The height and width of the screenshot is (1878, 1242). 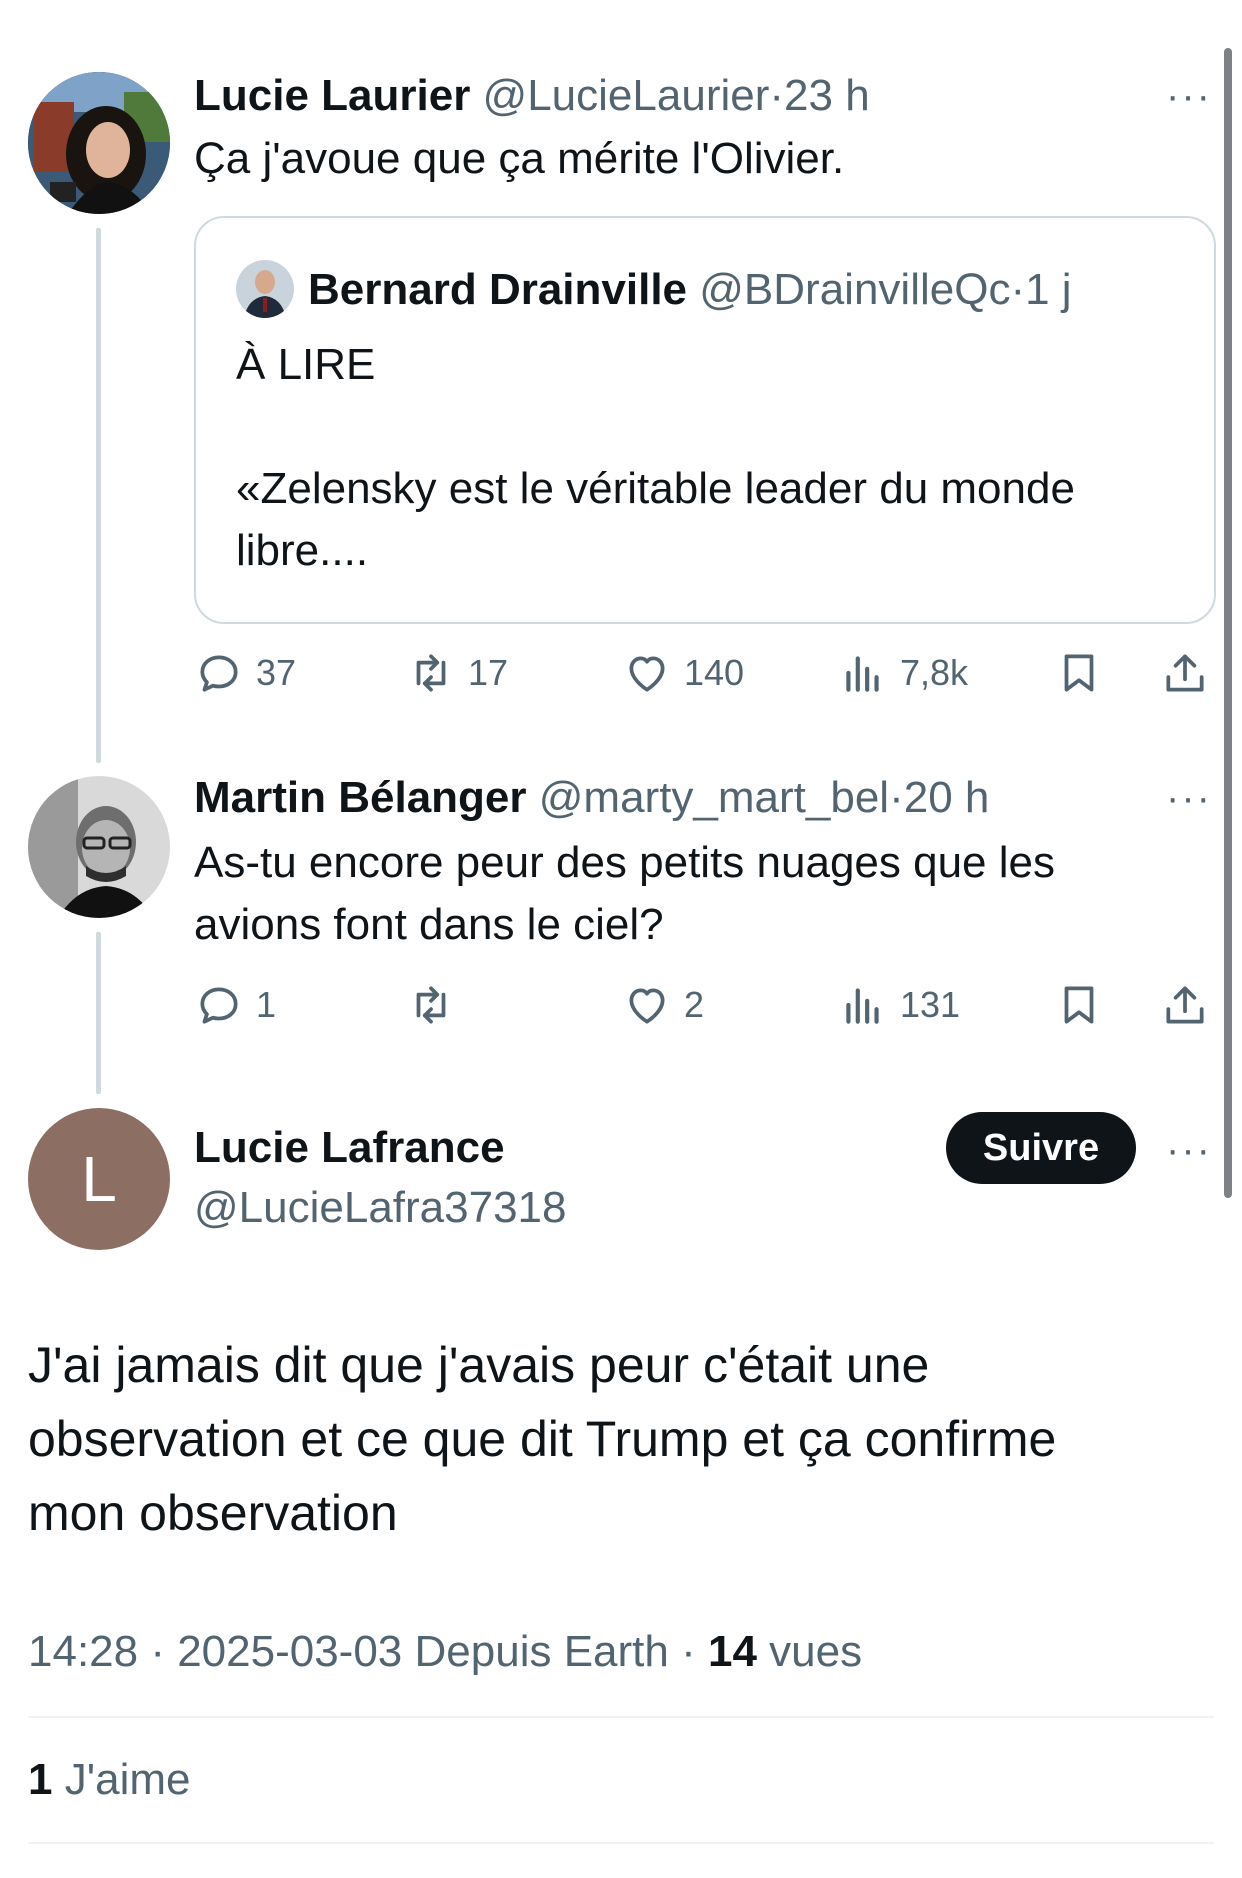 I want to click on like-button: 140, so click(x=683, y=673).